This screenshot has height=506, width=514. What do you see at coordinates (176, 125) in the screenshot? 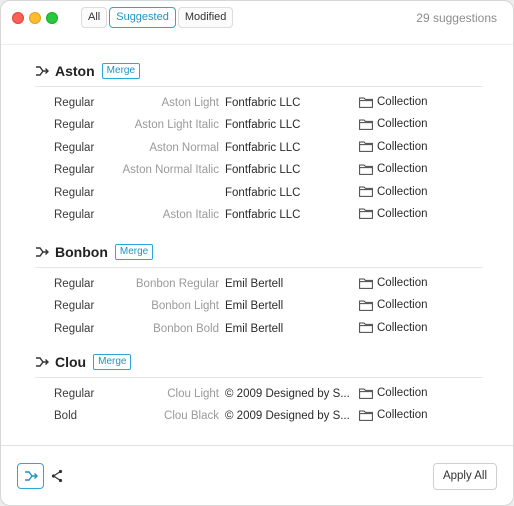
I see `font-name: Aston Light Italic` at bounding box center [176, 125].